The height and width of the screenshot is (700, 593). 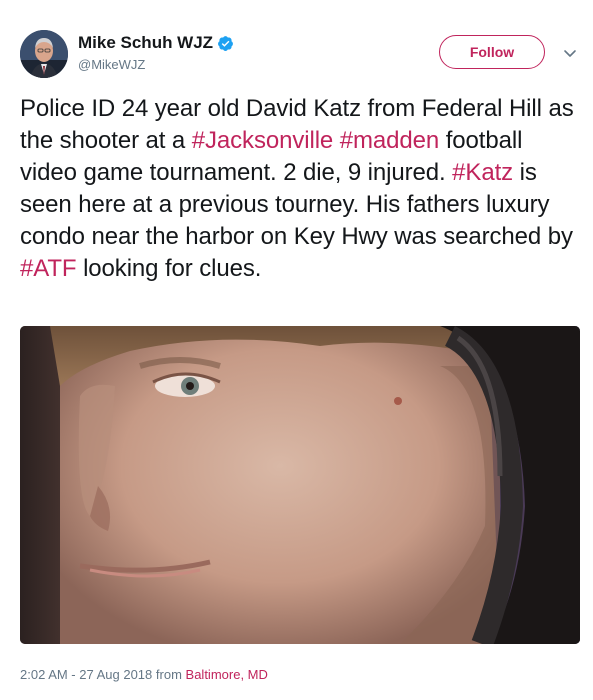 What do you see at coordinates (492, 52) in the screenshot?
I see `follow-button: Follow` at bounding box center [492, 52].